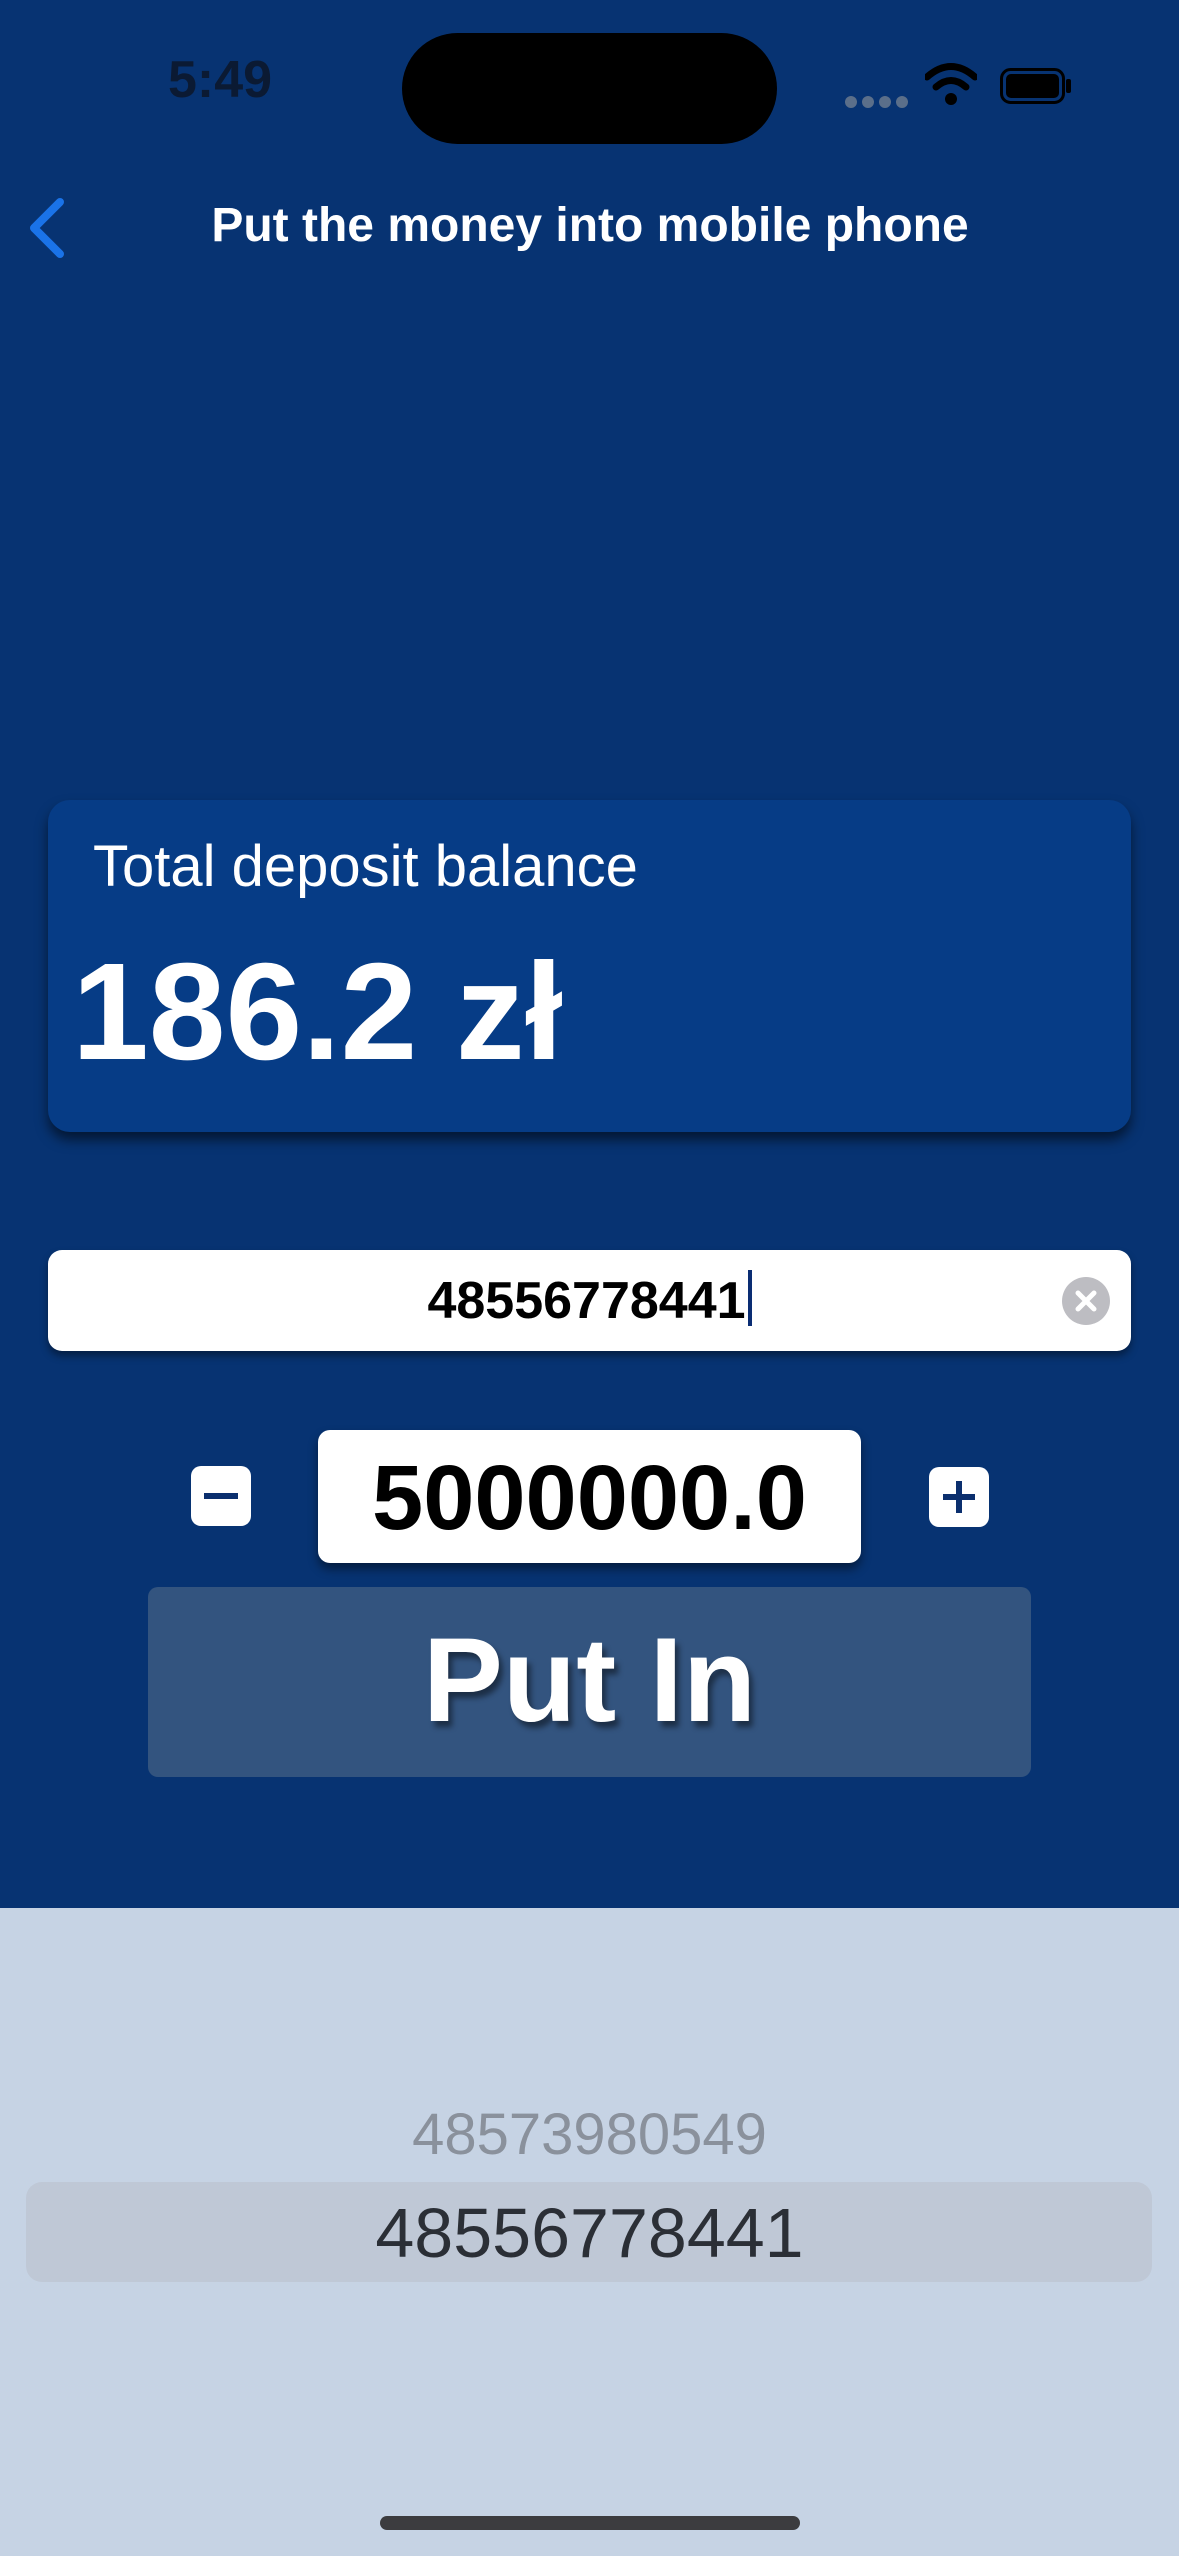 Image resolution: width=1179 pixels, height=2556 pixels. I want to click on text-caret, so click(749, 1298).